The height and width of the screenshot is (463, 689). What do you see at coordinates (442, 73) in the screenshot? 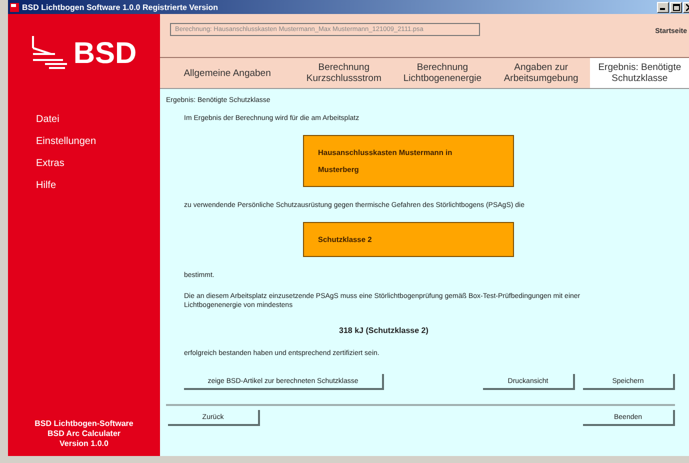
I see `tab: Berechnung Lichtbogenenergie` at bounding box center [442, 73].